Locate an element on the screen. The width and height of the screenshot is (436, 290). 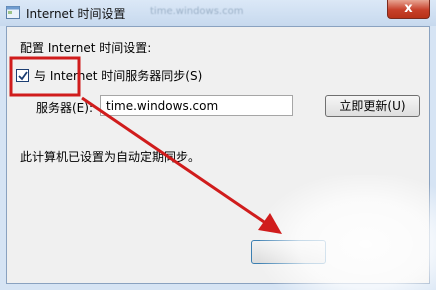
sync-option: 与 Internet 时间服务器同步(S) is located at coordinates (109, 75).